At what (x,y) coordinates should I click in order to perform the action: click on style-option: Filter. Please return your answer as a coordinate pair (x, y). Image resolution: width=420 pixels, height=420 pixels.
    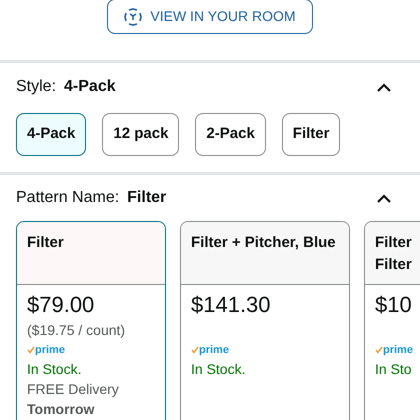
    Looking at the image, I should click on (311, 134).